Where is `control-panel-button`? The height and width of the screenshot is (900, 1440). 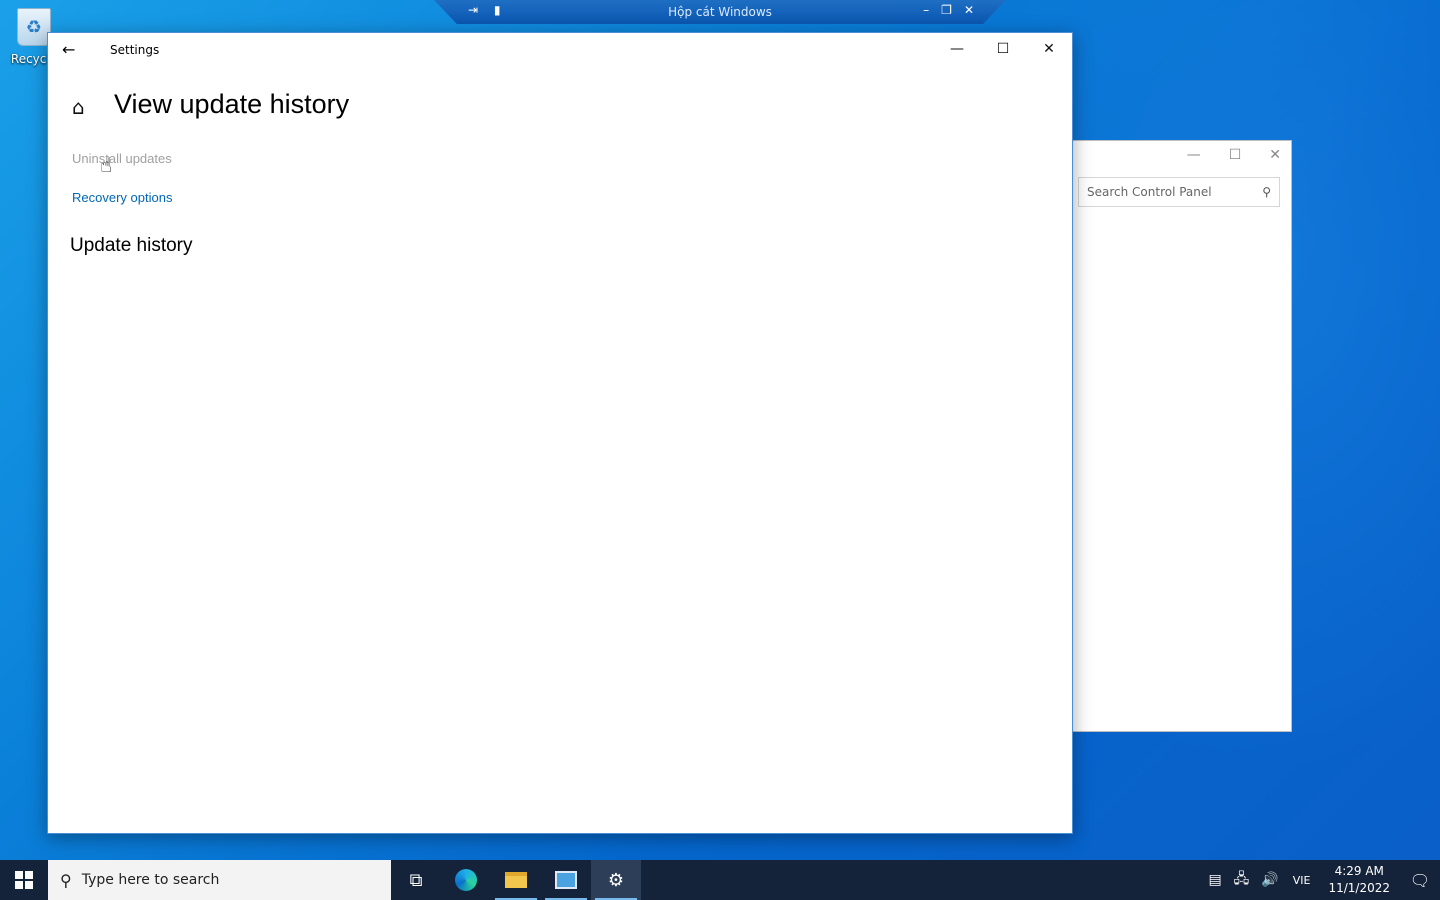 control-panel-button is located at coordinates (566, 880).